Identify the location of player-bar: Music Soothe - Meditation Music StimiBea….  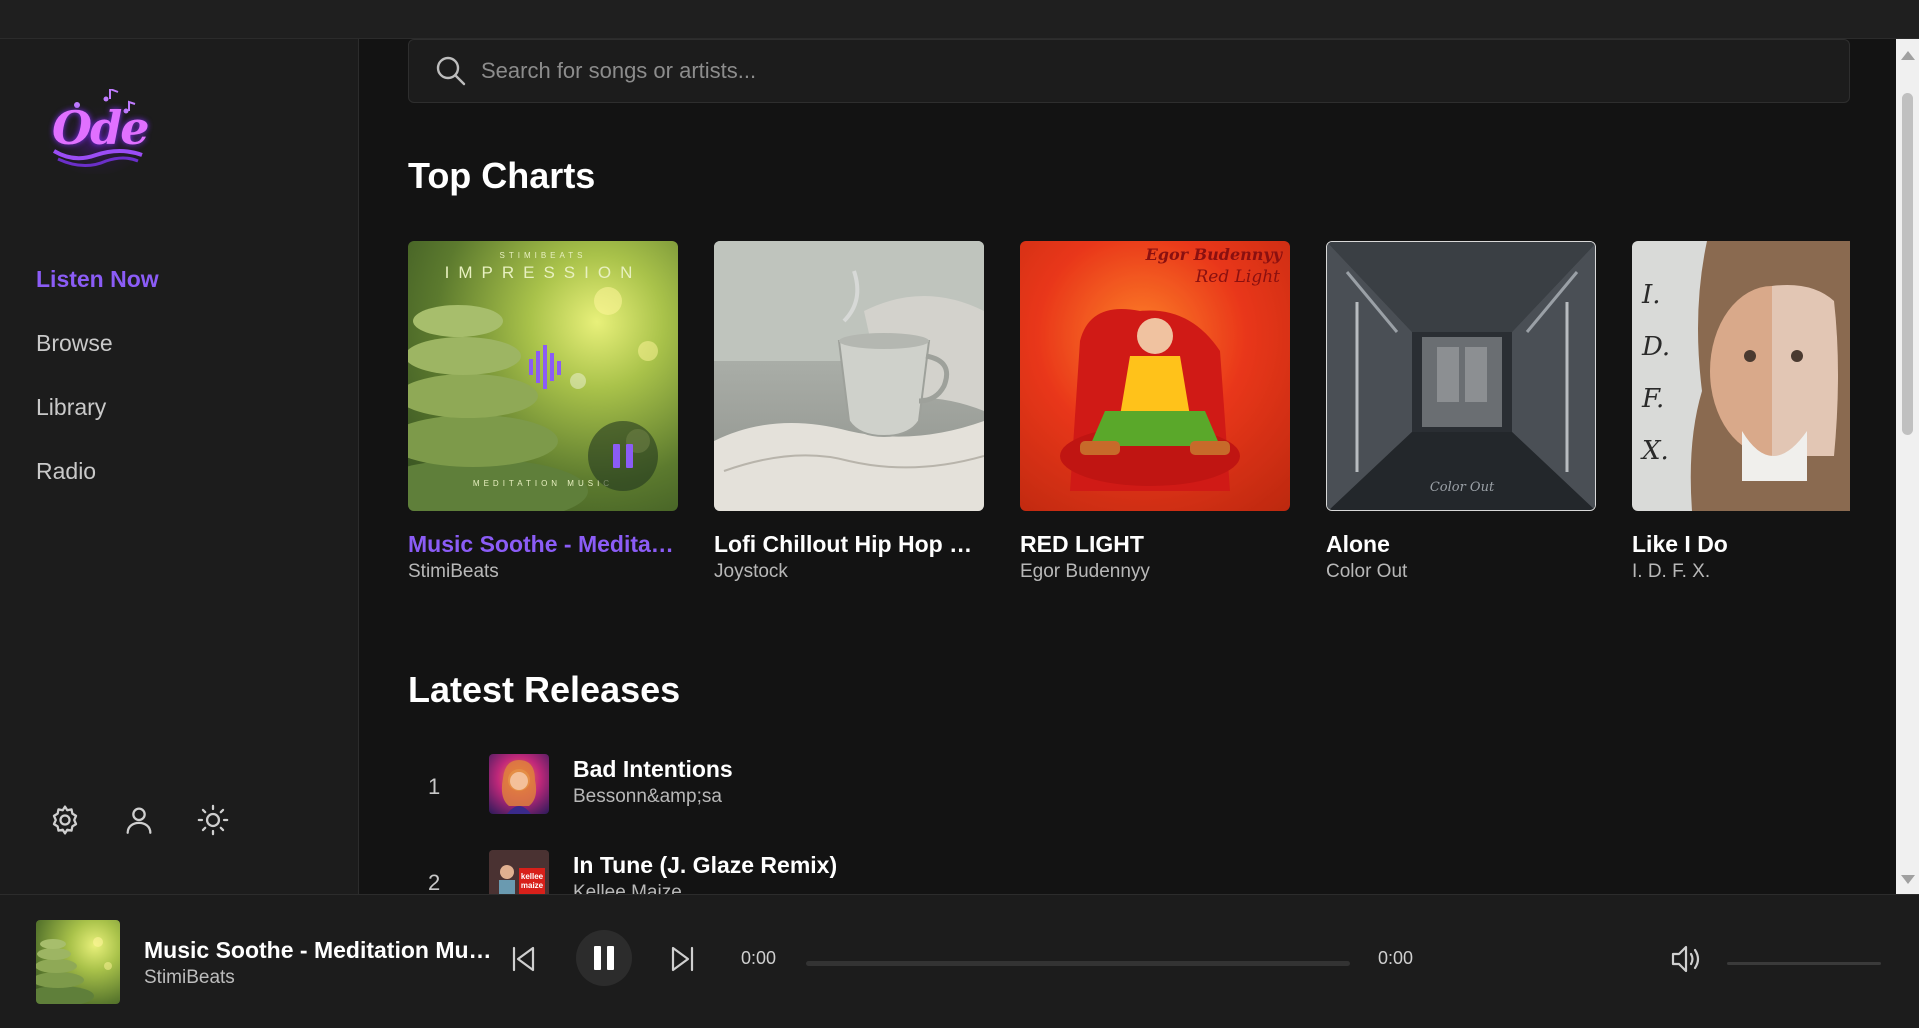
(959, 961).